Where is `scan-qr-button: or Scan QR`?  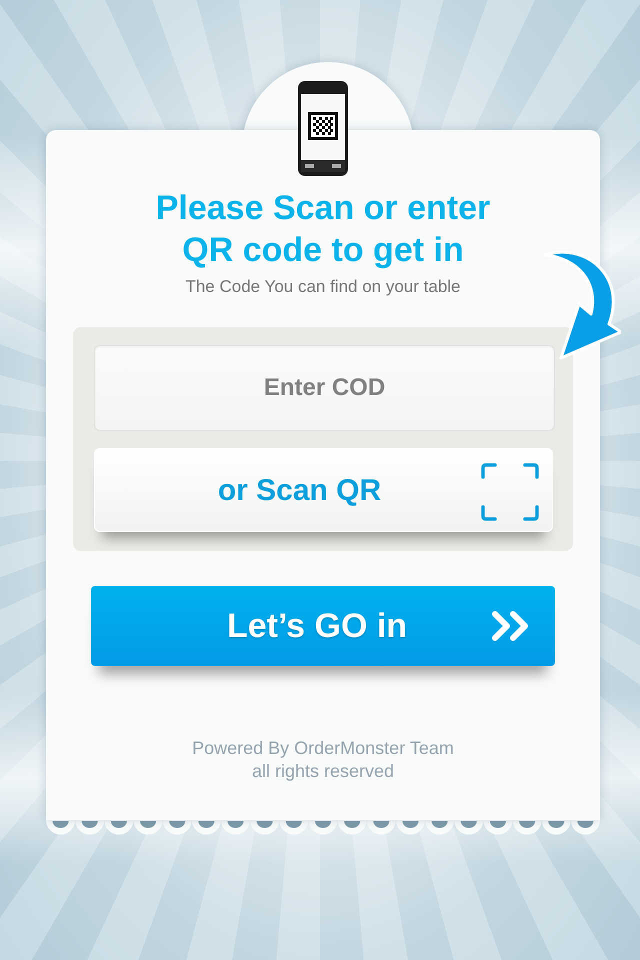 scan-qr-button: or Scan QR is located at coordinates (323, 490).